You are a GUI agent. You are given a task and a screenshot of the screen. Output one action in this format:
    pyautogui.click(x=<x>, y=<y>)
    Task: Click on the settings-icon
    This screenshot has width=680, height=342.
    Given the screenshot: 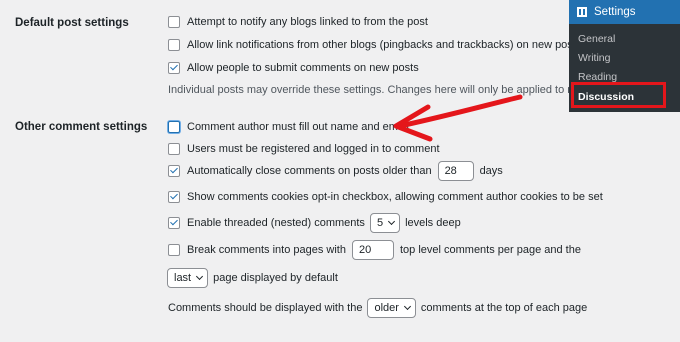 What is the action you would take?
    pyautogui.click(x=582, y=12)
    